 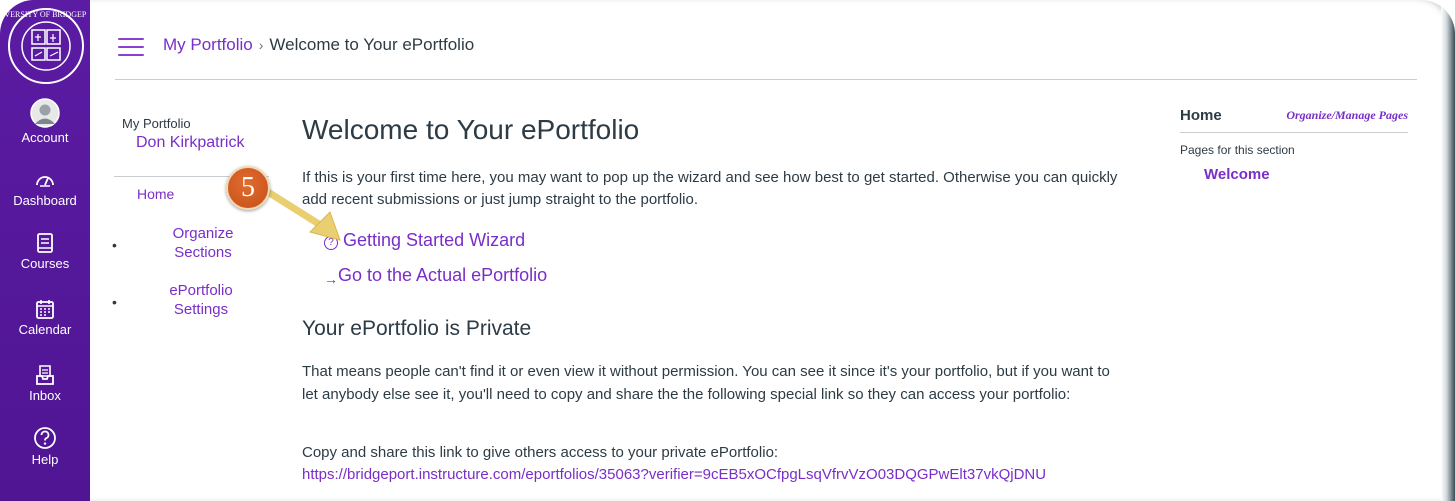 What do you see at coordinates (1347, 115) in the screenshot?
I see `organize-manage-pages-link: Organize/Manage Pages` at bounding box center [1347, 115].